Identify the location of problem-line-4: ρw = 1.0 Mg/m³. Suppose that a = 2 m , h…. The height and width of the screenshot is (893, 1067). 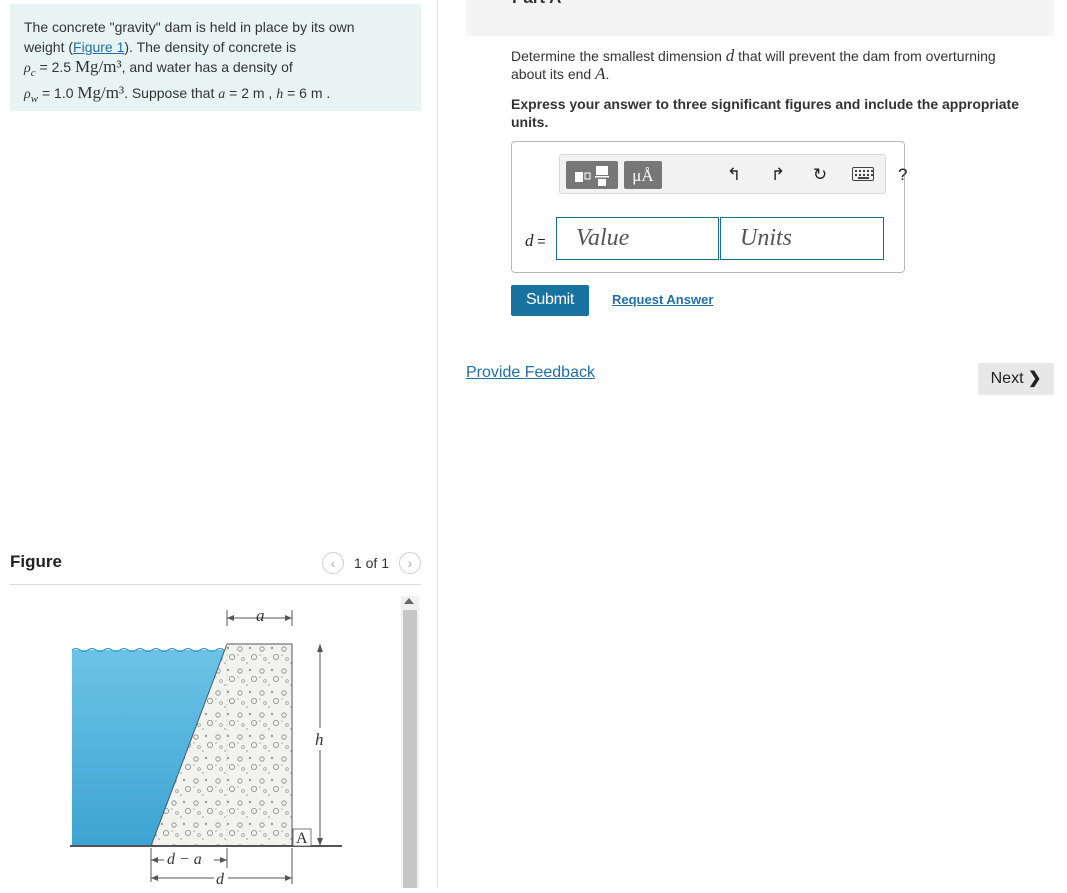
(215, 96).